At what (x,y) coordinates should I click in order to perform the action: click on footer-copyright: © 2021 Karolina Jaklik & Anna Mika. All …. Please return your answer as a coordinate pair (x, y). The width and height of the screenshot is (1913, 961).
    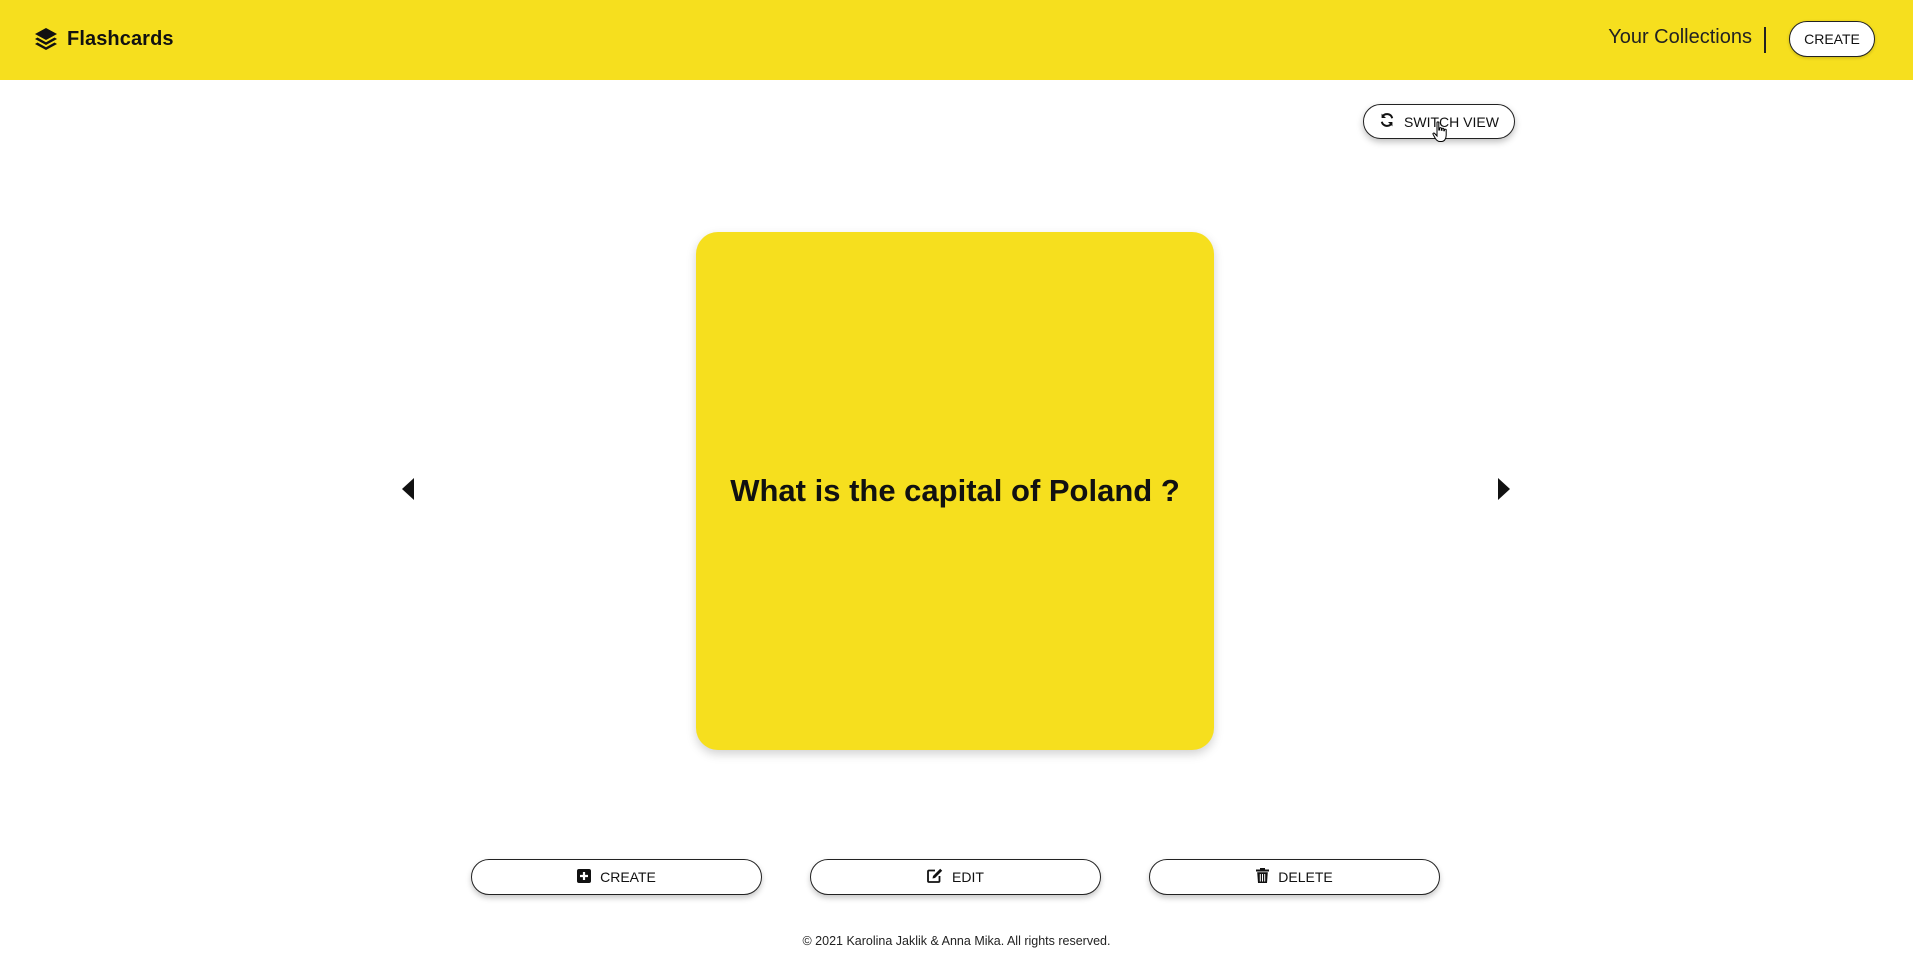
    Looking at the image, I should click on (956, 941).